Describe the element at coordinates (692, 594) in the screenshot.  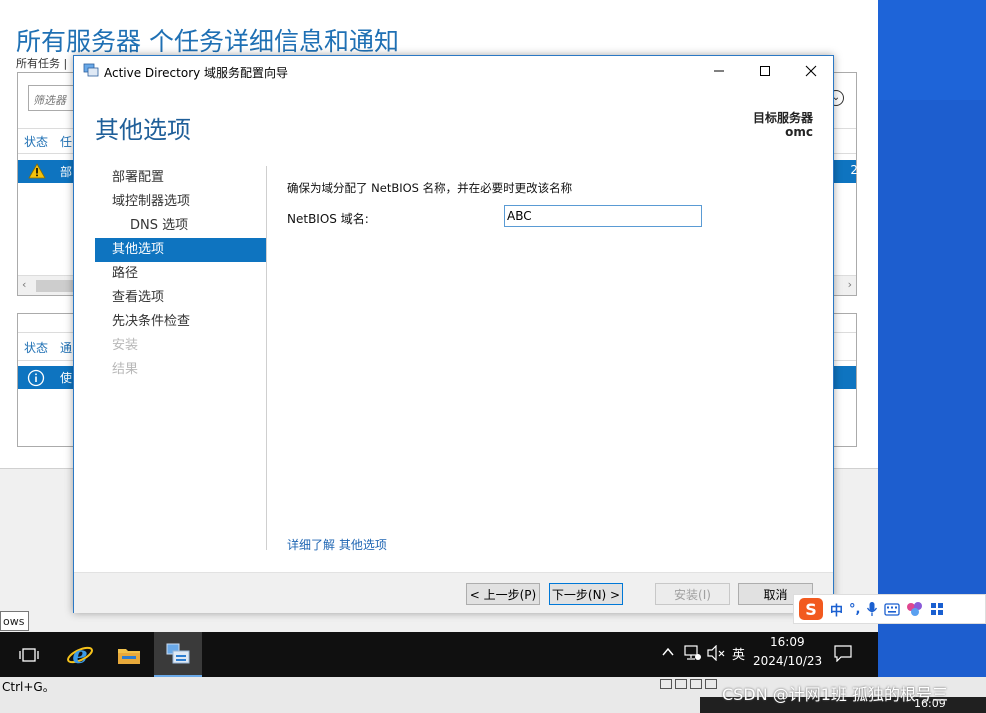
I see `install-button: 安装(I)` at that location.